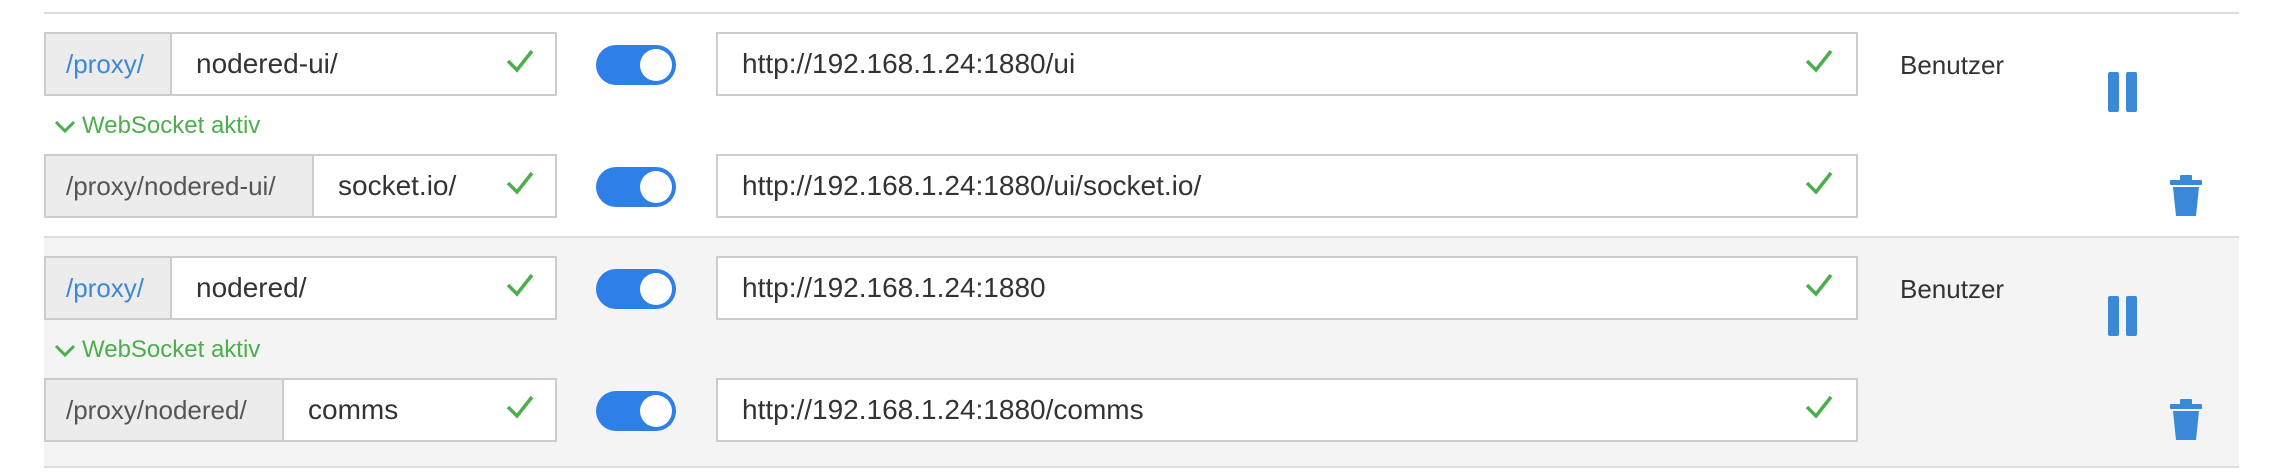  I want to click on ws-path-prefix: /proxy/nodered/, so click(164, 410).